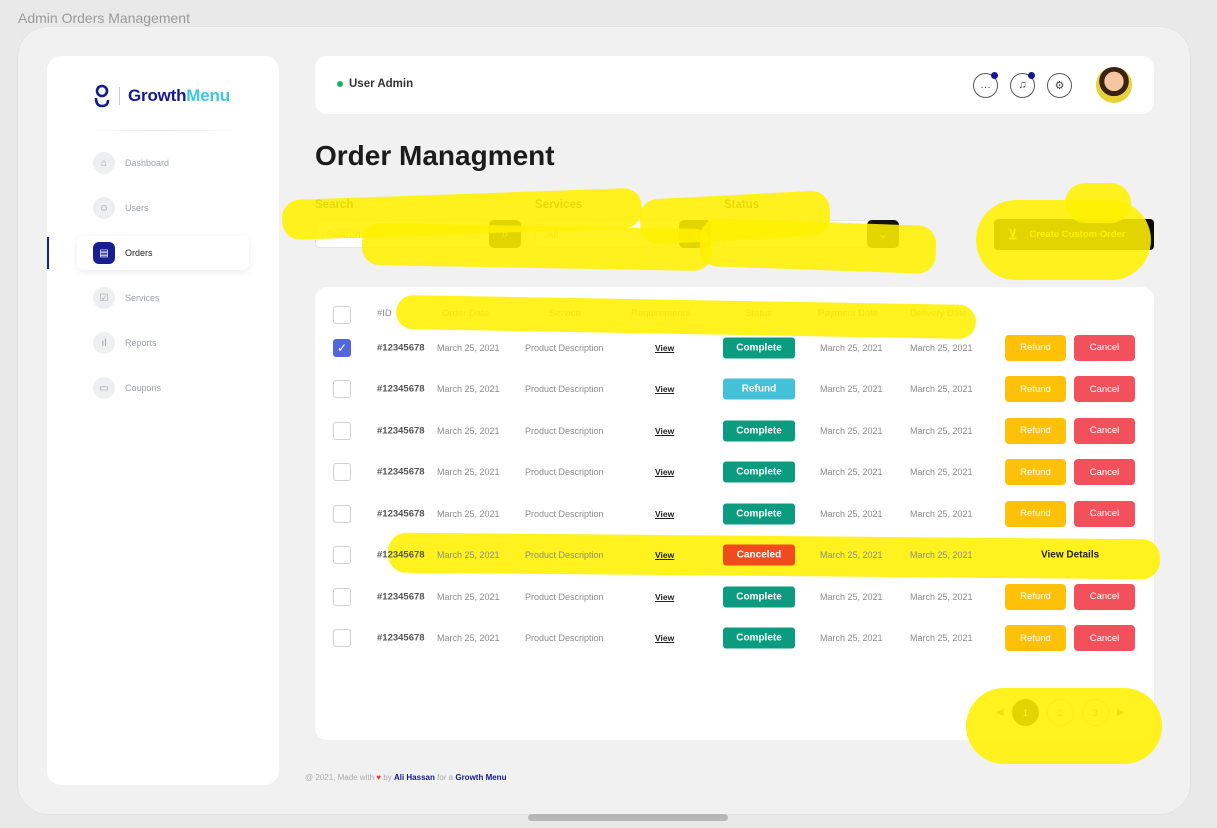 This screenshot has width=1217, height=828. Describe the element at coordinates (342, 315) in the screenshot. I see `select-all-checkbox` at that location.